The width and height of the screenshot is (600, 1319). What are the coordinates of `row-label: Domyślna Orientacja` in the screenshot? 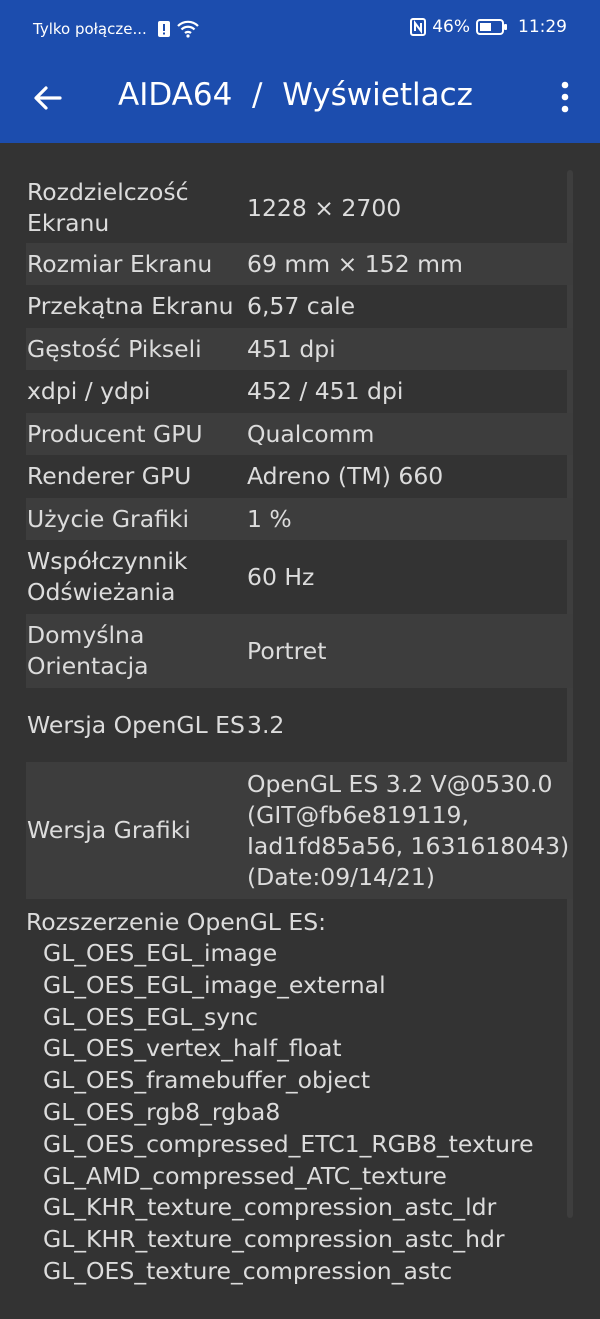 It's located at (88, 650).